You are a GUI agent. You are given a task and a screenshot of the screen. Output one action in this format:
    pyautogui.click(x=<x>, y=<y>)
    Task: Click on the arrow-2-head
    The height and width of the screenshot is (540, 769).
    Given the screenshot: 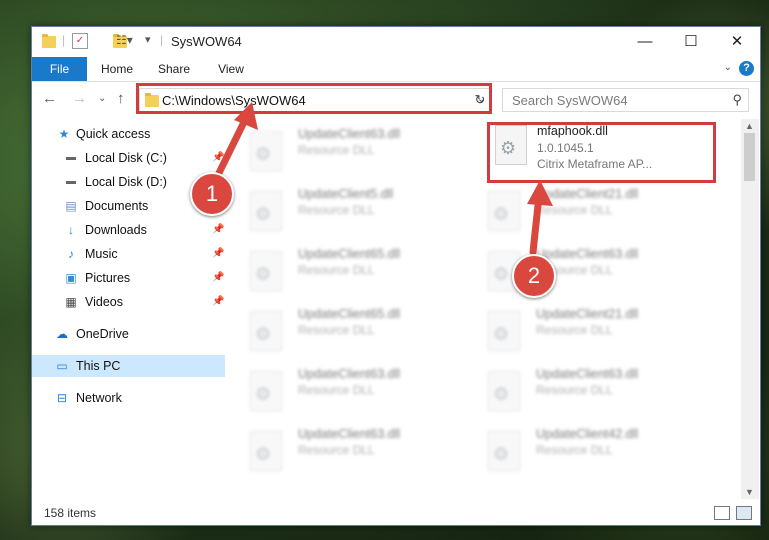 What is the action you would take?
    pyautogui.click(x=540, y=193)
    